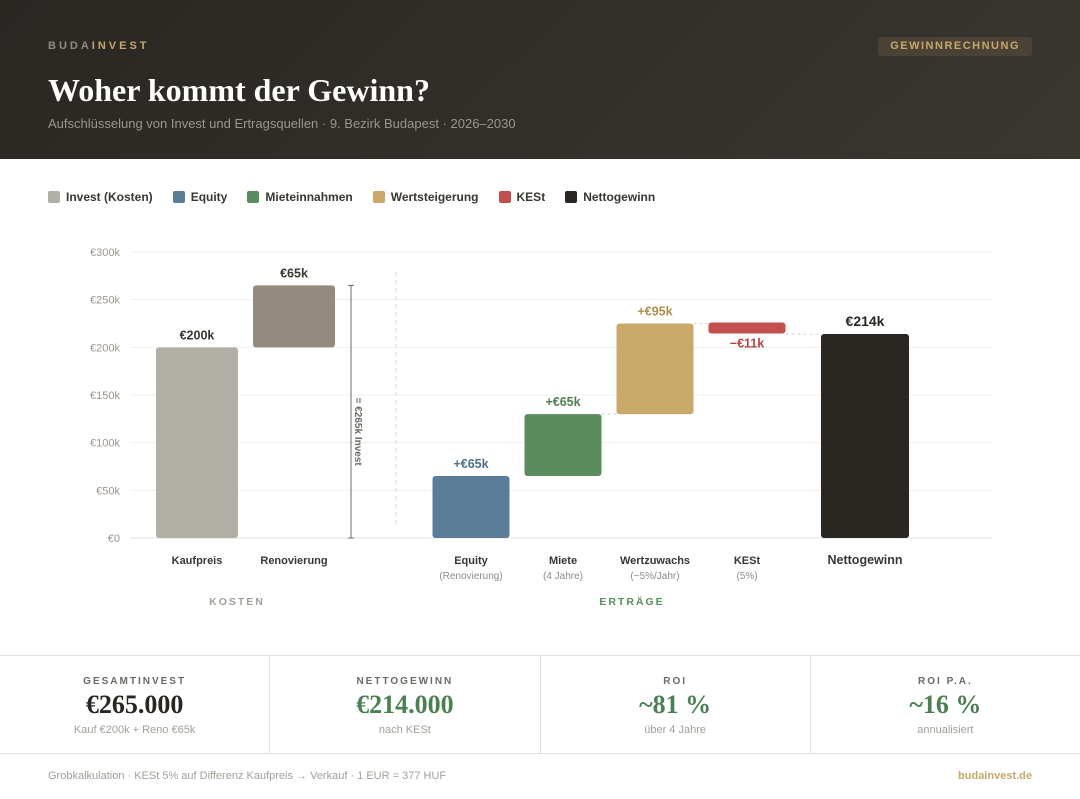 Image resolution: width=1080 pixels, height=799 pixels. Describe the element at coordinates (404, 730) in the screenshot. I see `stat-sub: nach KESt` at that location.